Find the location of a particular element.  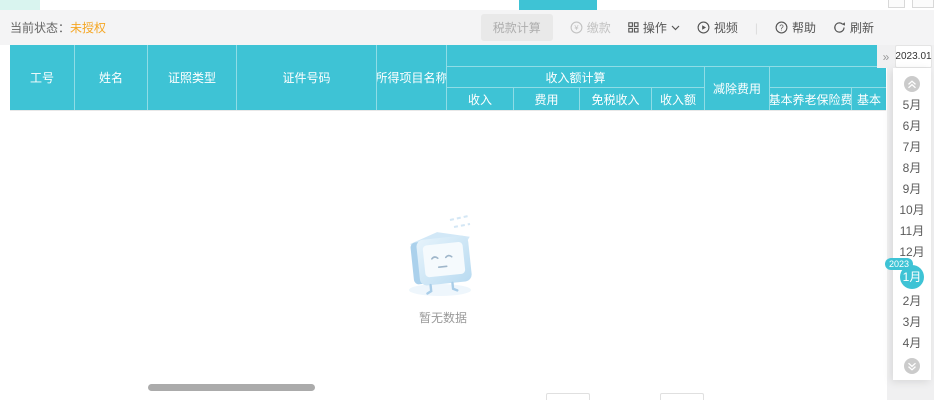

double-chevron-down-icon is located at coordinates (912, 366).